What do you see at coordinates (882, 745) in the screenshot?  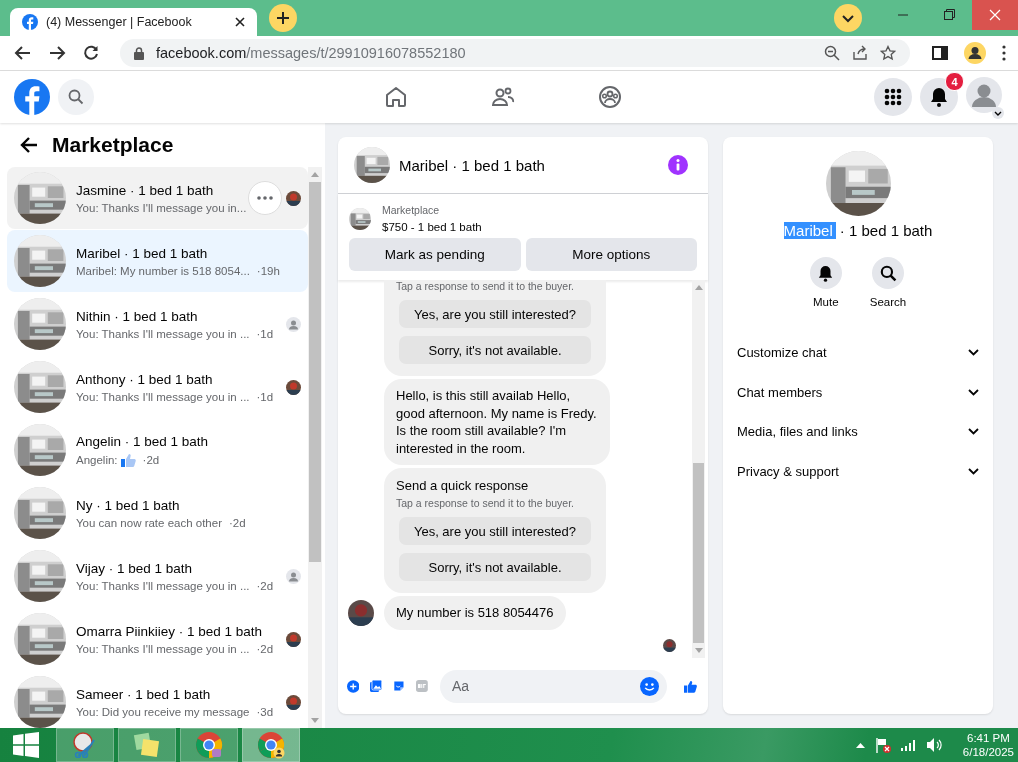 I see `flag-icon` at bounding box center [882, 745].